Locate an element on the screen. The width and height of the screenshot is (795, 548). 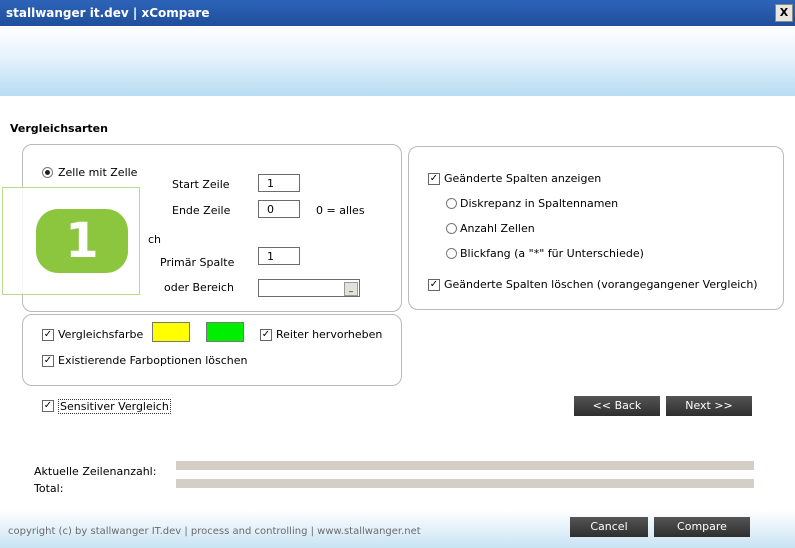
show-changed-columns-checkbox: ✓ is located at coordinates (434, 179).